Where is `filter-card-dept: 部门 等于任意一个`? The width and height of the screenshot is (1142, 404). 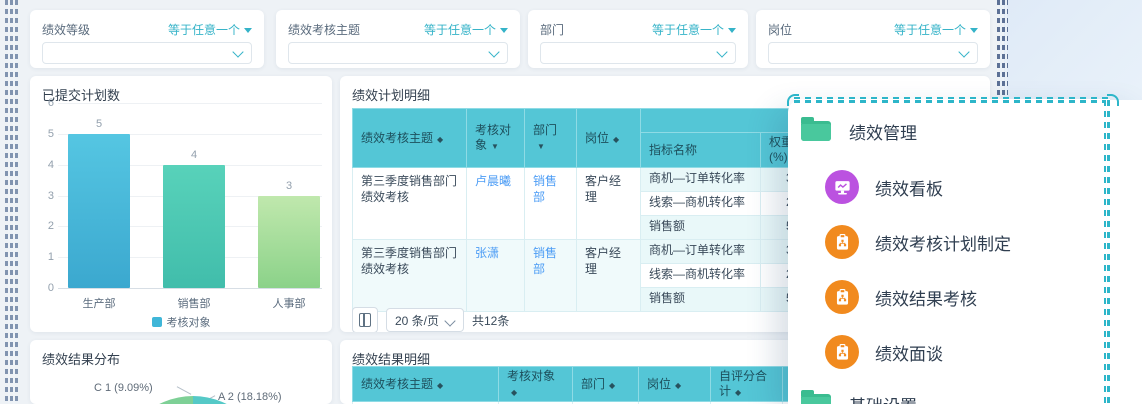
filter-card-dept: 部门 等于任意一个 is located at coordinates (638, 39).